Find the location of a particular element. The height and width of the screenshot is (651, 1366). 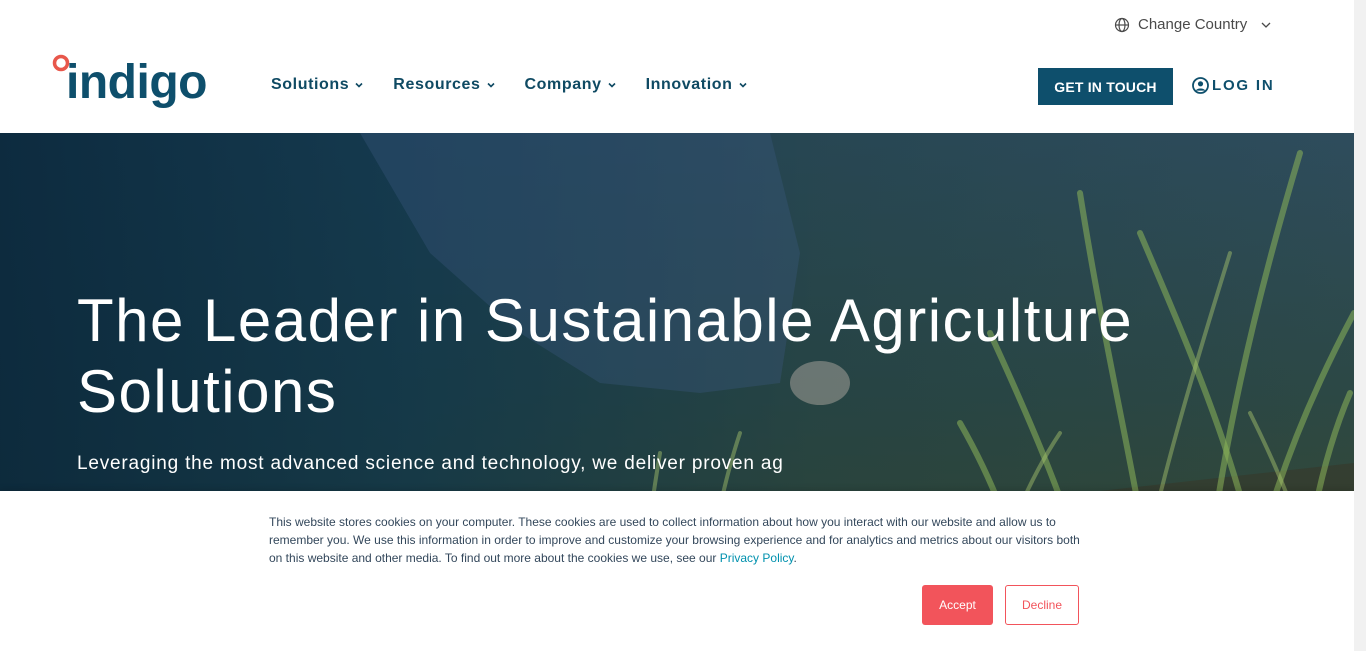

change-country-button: Change Country is located at coordinates (1192, 24).